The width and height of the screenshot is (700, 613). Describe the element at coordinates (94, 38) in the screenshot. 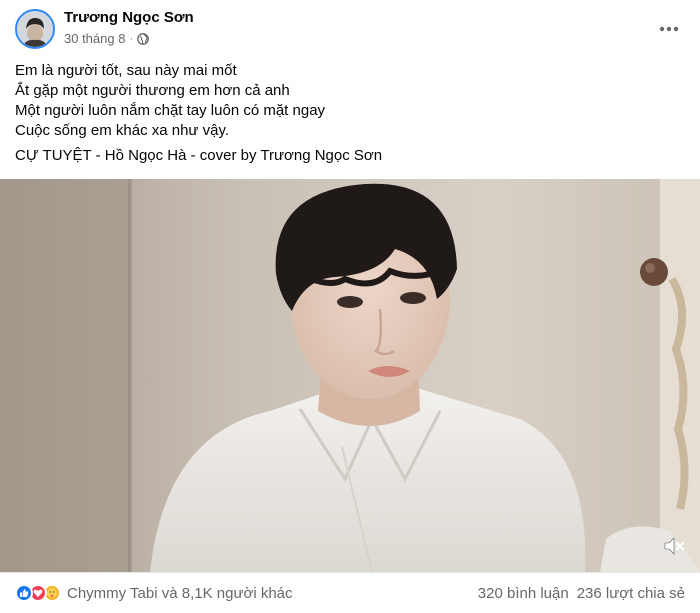

I see `post-date: 30 tháng 8` at that location.